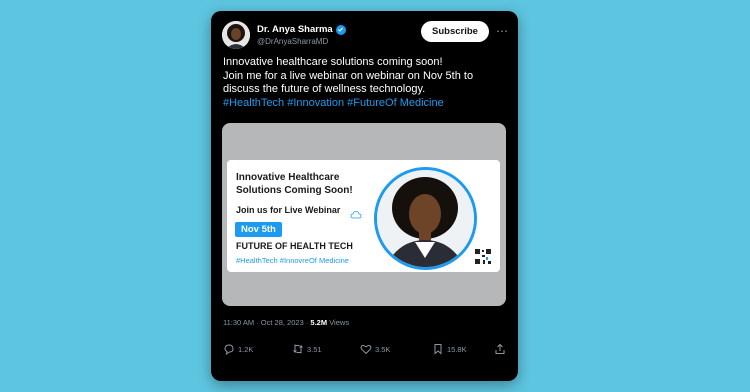 The image size is (750, 392). I want to click on repost-count: 3.51, so click(314, 349).